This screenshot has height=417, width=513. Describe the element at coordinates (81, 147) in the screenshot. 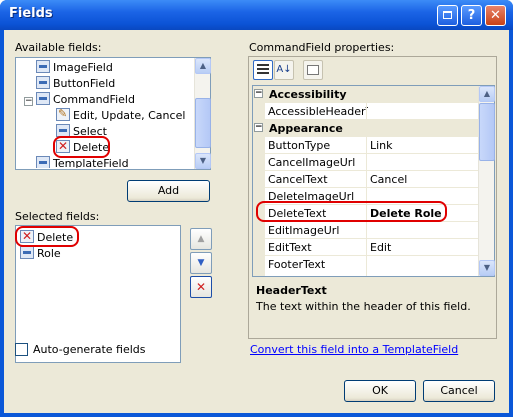

I see `highlight-available-delete` at that location.